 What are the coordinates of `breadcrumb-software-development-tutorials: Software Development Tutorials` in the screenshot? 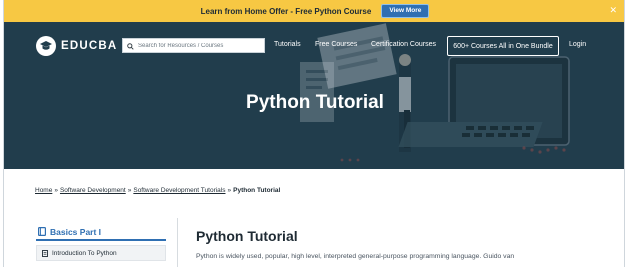 It's located at (179, 190).